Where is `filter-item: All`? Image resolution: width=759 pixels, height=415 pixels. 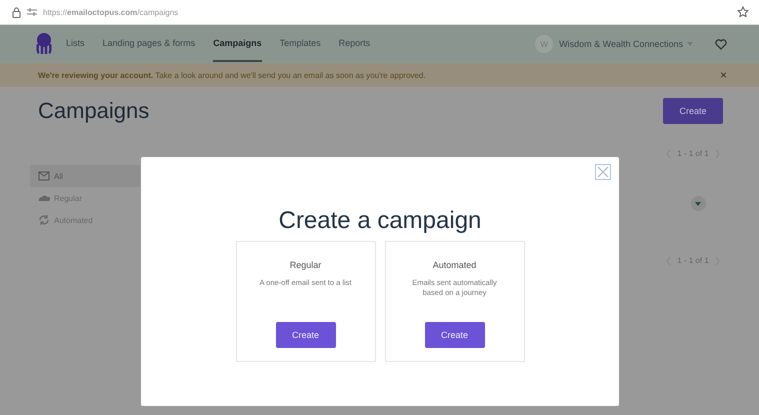 filter-item: All is located at coordinates (85, 176).